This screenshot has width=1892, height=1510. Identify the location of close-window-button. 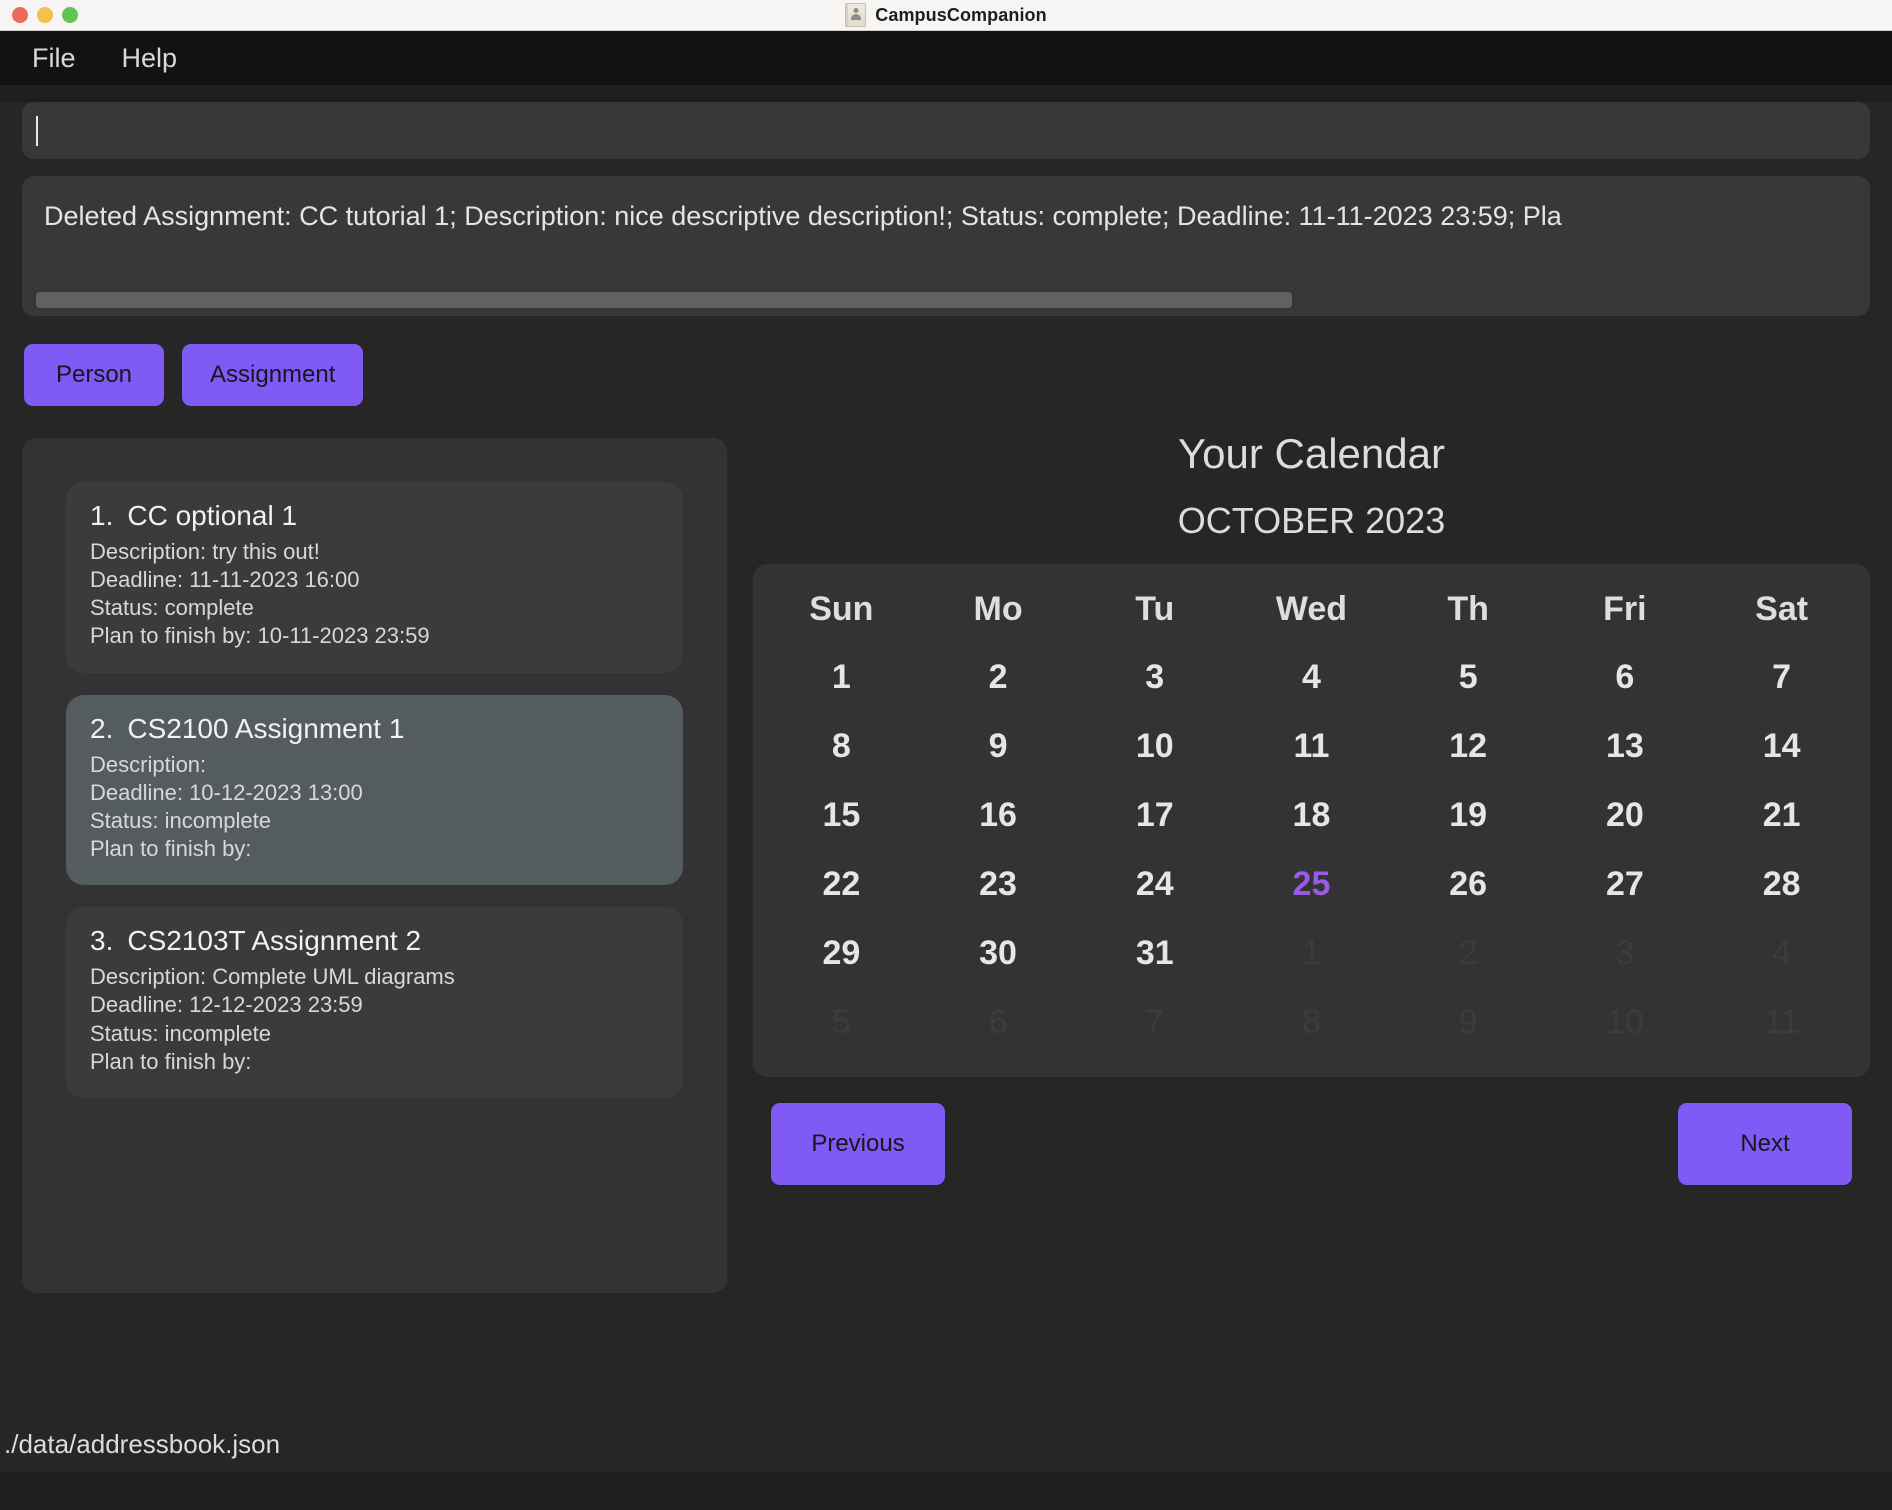
(20, 15).